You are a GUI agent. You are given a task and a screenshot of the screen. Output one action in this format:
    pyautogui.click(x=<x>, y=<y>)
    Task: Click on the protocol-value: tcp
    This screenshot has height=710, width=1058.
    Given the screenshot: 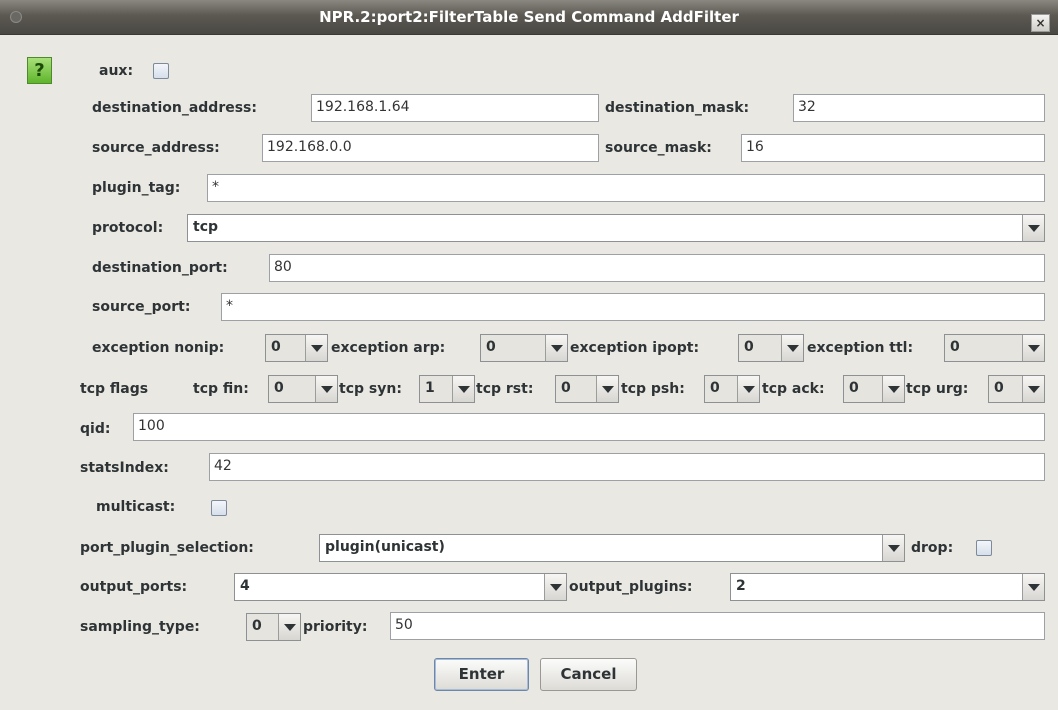 What is the action you would take?
    pyautogui.click(x=206, y=227)
    